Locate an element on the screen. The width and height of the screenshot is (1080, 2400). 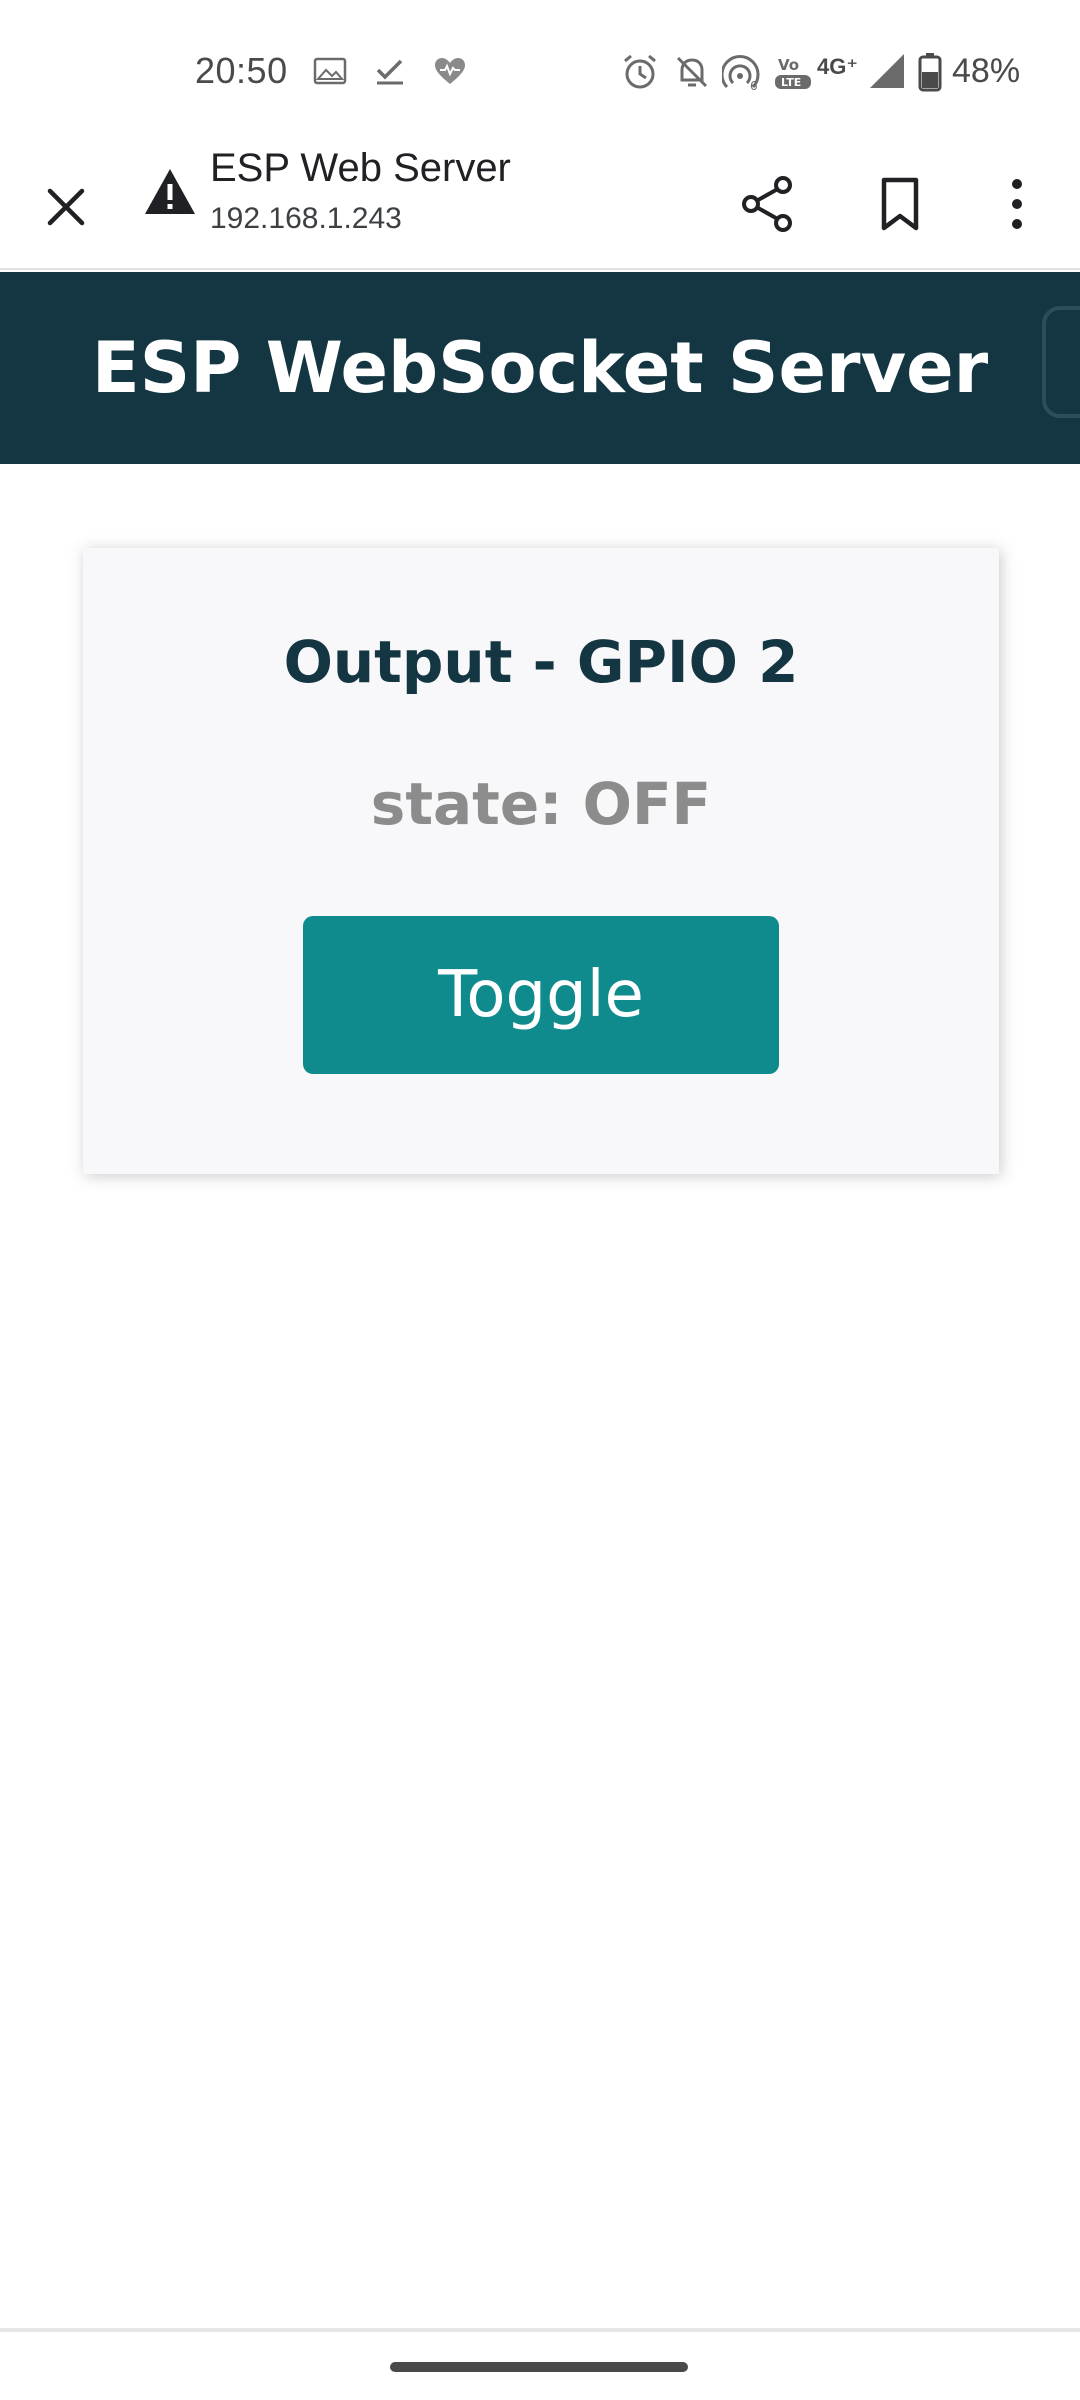
hotspot-icon: 6 is located at coordinates (741, 73).